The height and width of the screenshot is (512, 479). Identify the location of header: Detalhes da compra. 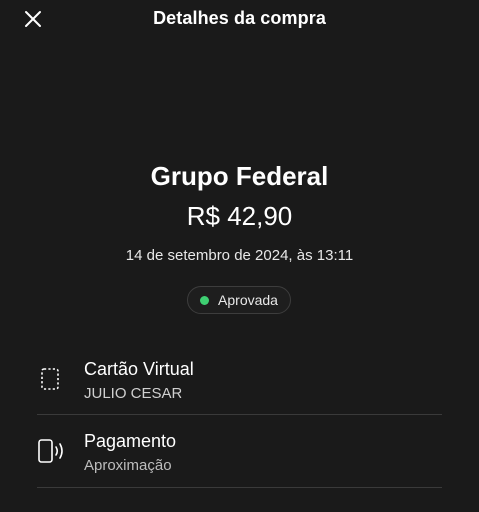
(239, 20).